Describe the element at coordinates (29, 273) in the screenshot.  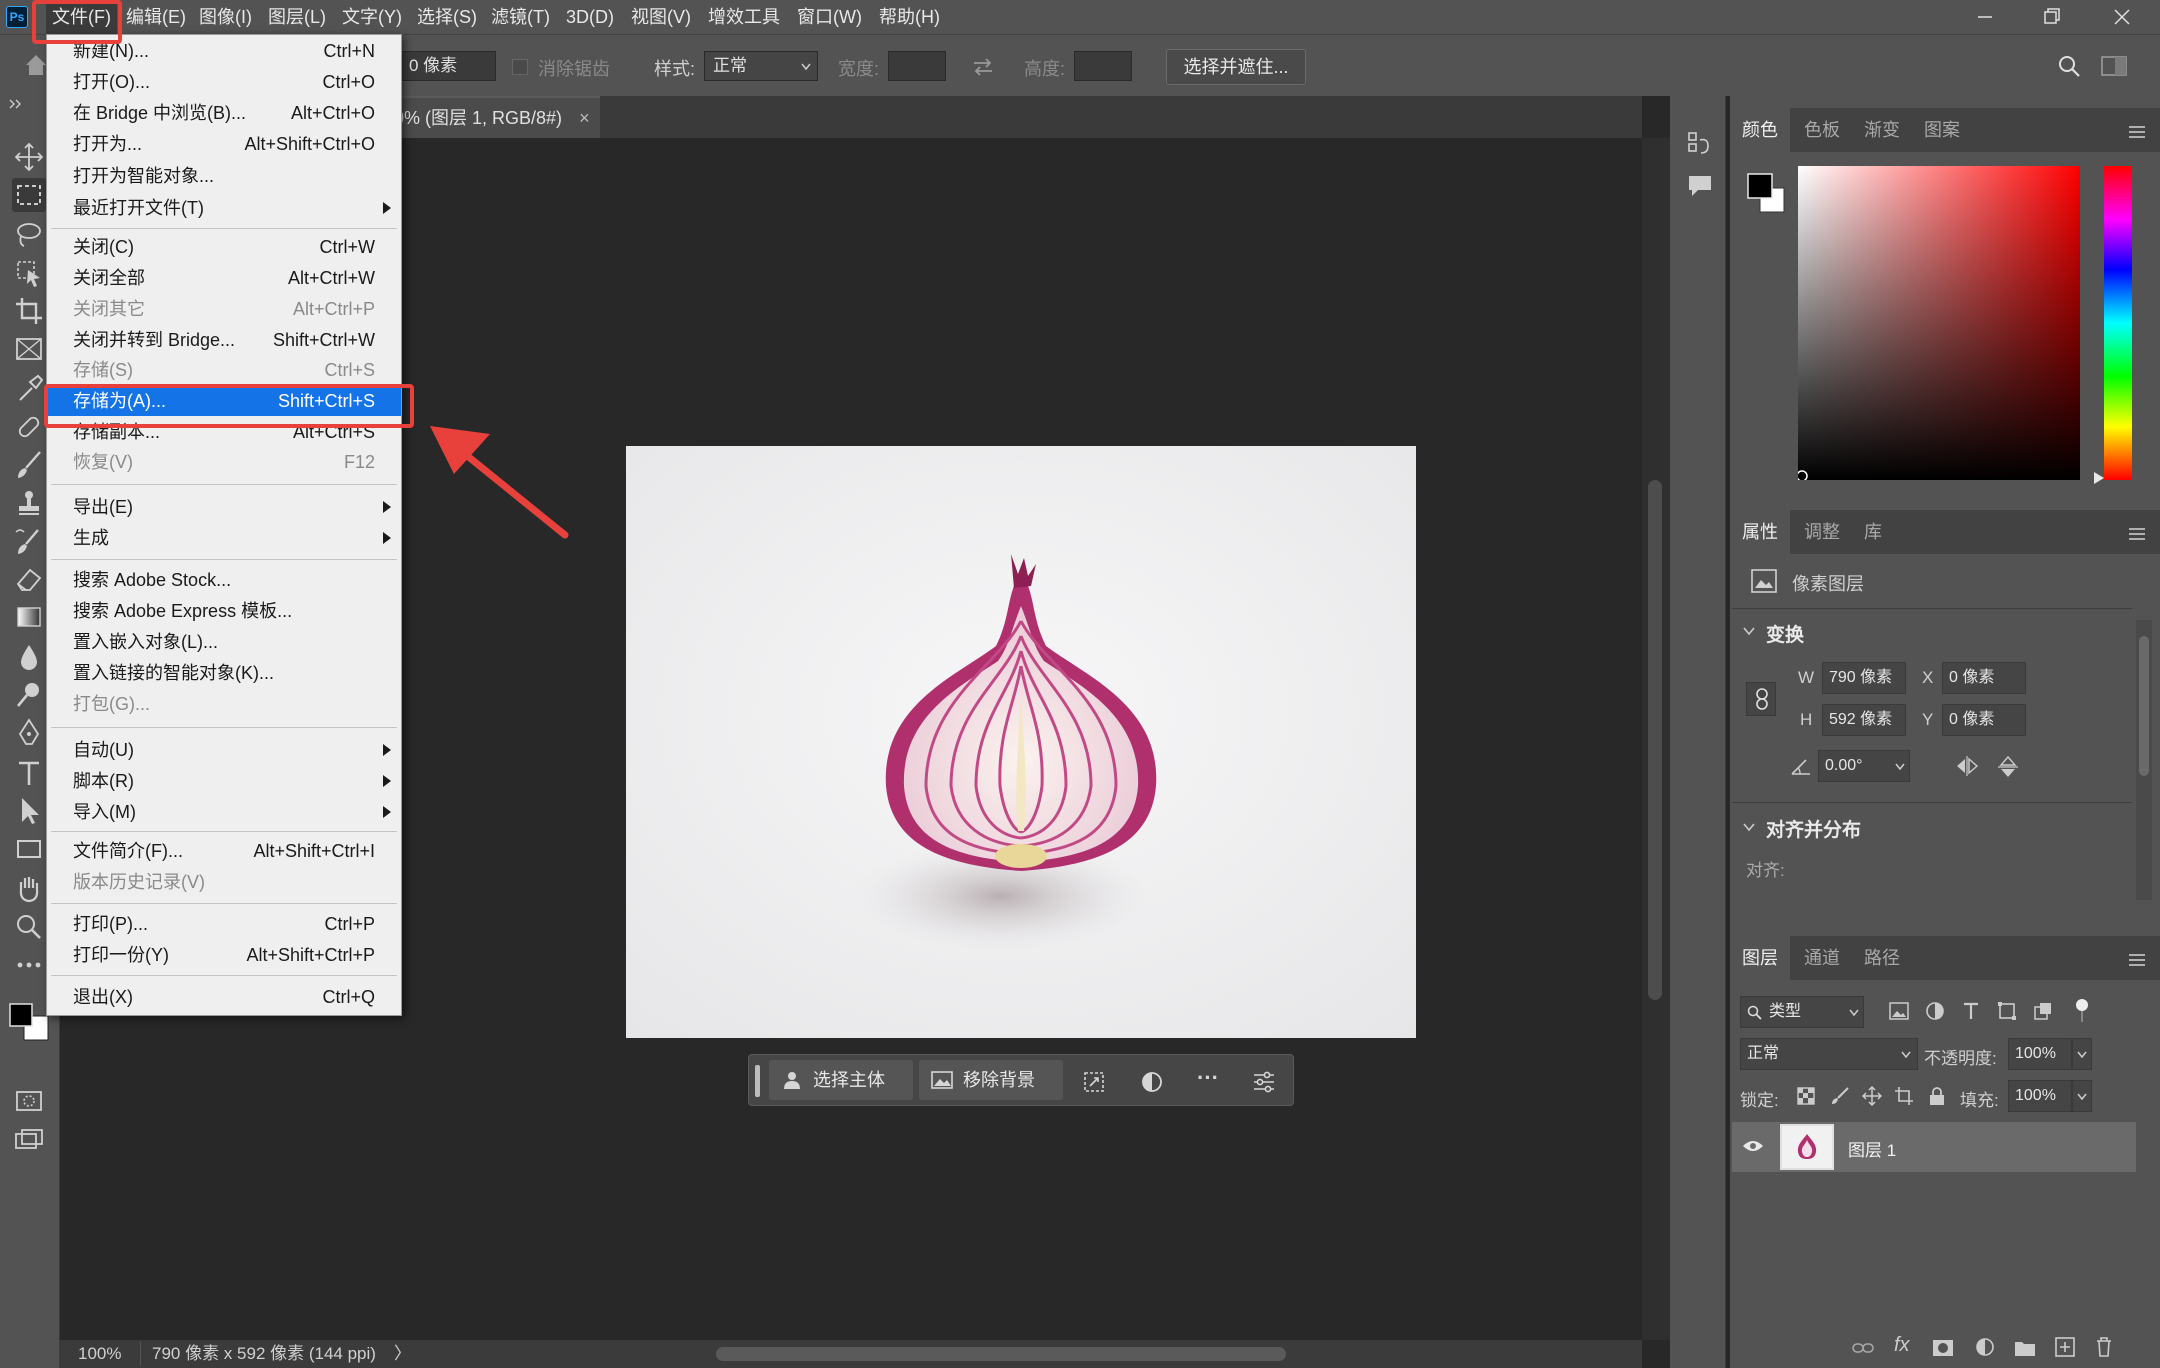
I see `object-selection-tool-icon` at that location.